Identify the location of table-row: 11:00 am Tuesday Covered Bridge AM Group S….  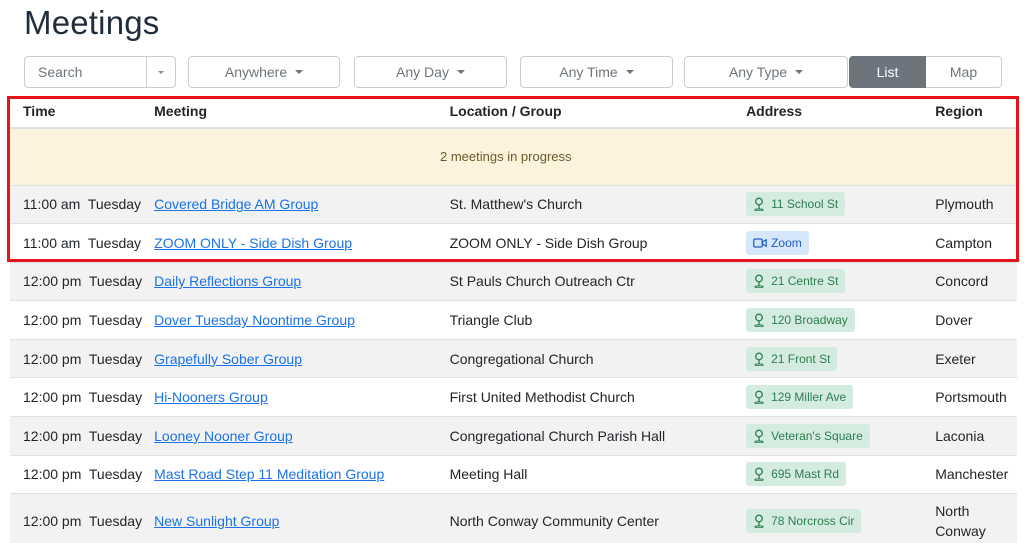
(513, 204).